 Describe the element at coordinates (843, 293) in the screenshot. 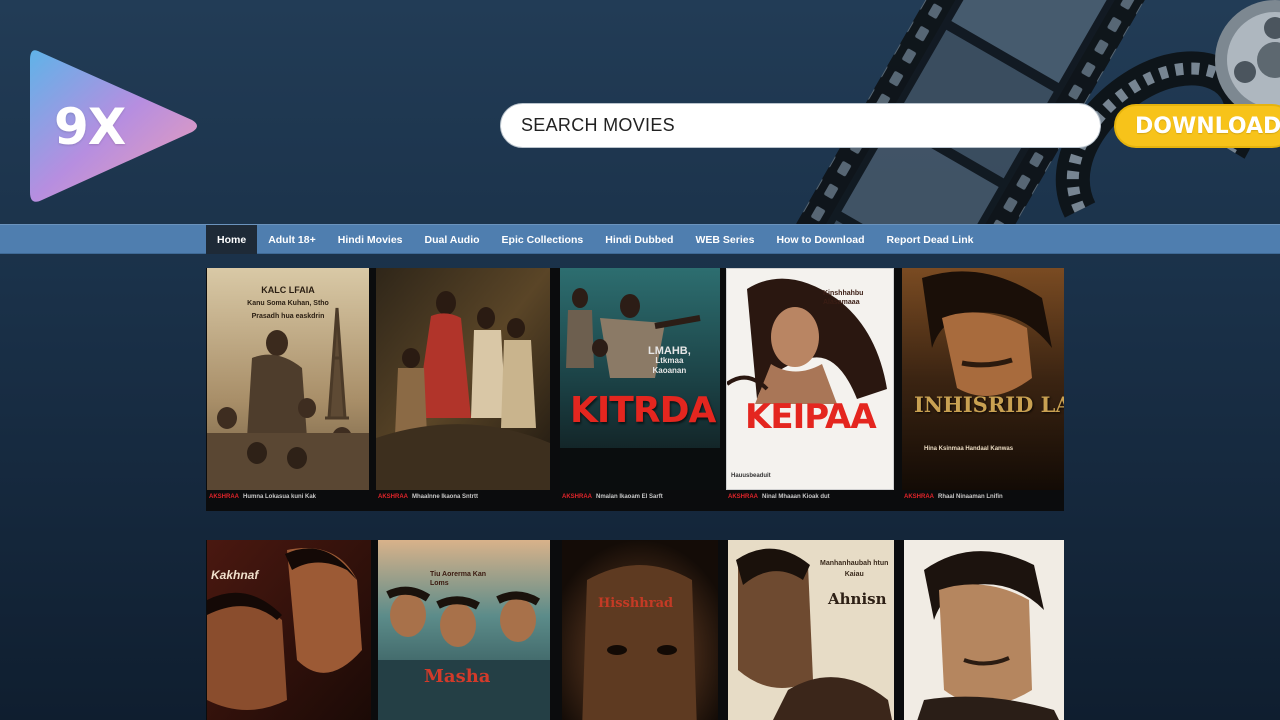

I see `poster-tagline: Kinshhahbu` at that location.